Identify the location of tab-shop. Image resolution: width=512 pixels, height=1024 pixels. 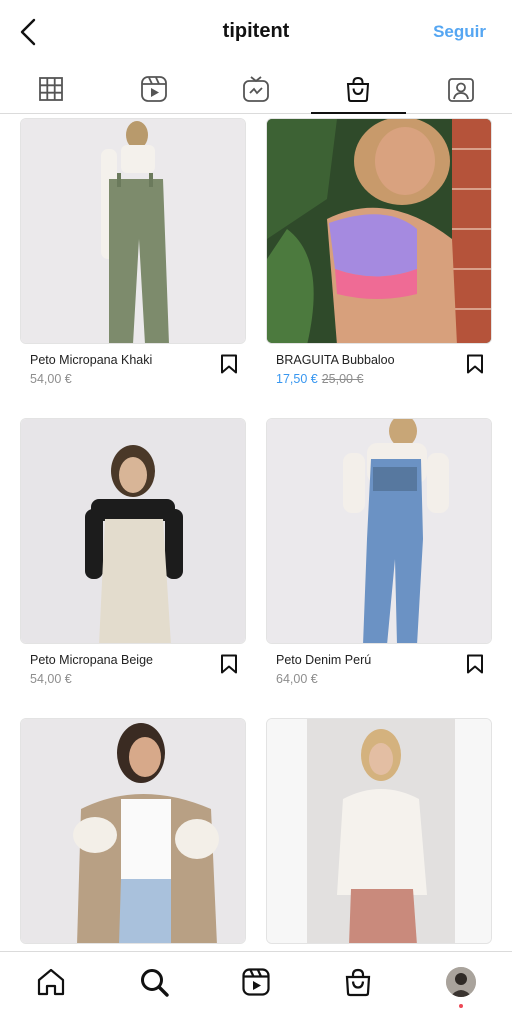
(358, 89).